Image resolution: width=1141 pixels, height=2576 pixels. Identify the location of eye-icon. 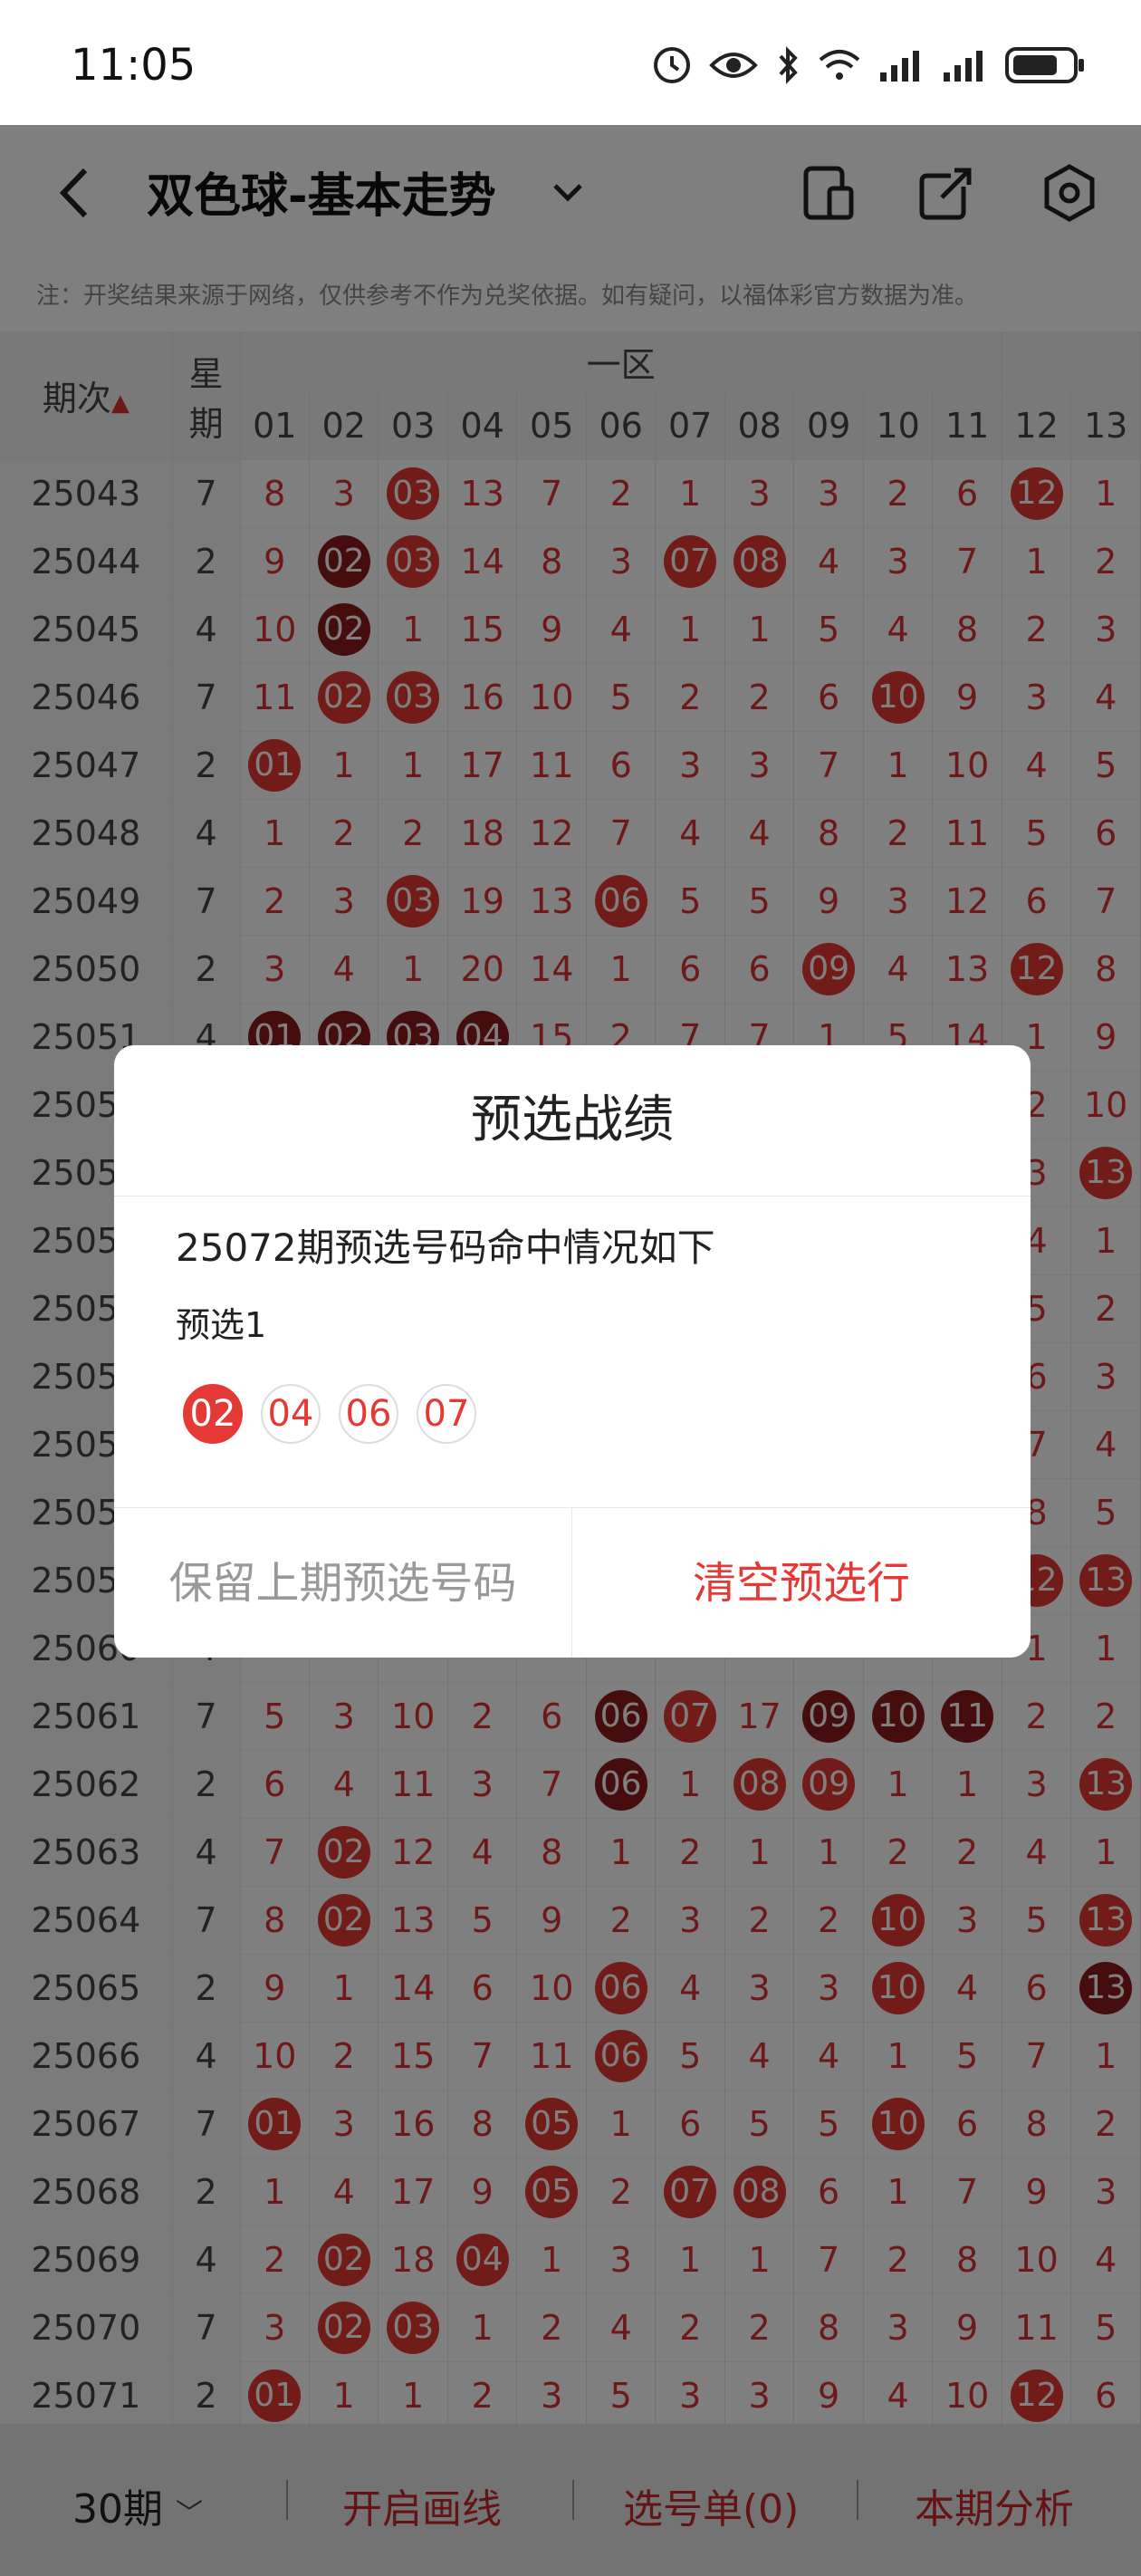
(733, 67).